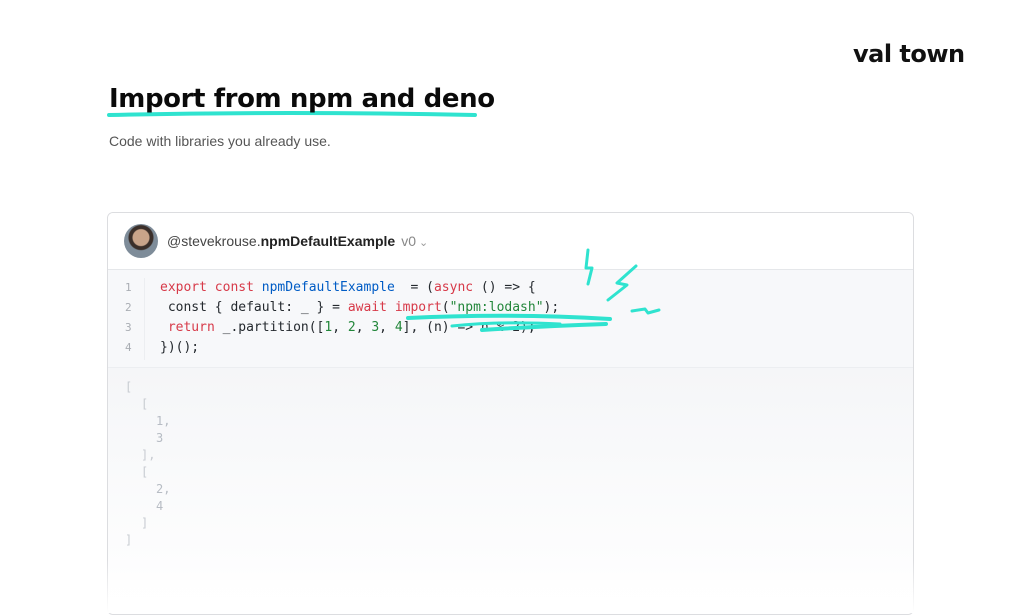 This screenshot has height=615, width=1024. What do you see at coordinates (214, 241) in the screenshot?
I see `val-username: @stevekrouse.` at bounding box center [214, 241].